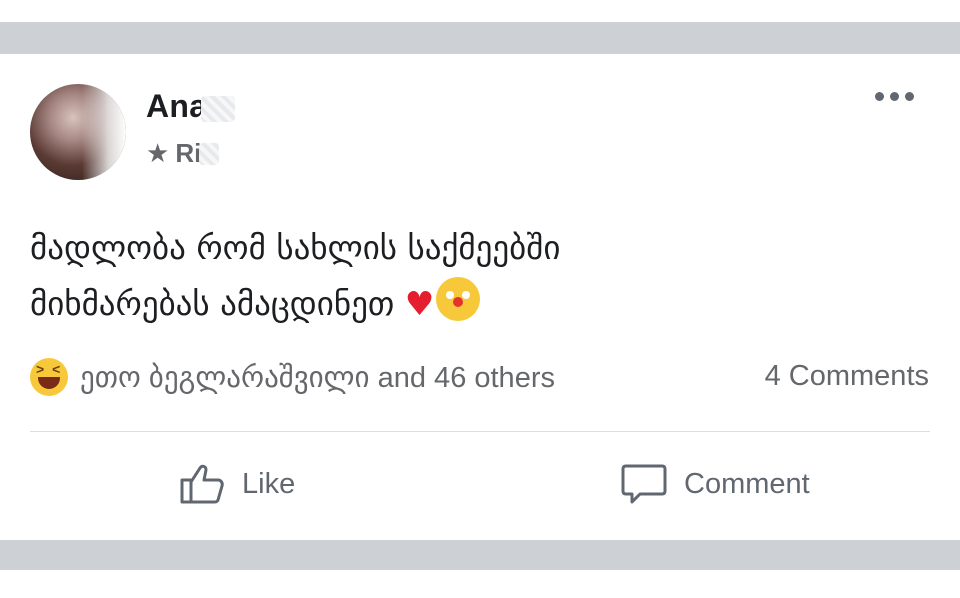 Image resolution: width=960 pixels, height=598 pixels. I want to click on avatar-blur, so click(104, 132).